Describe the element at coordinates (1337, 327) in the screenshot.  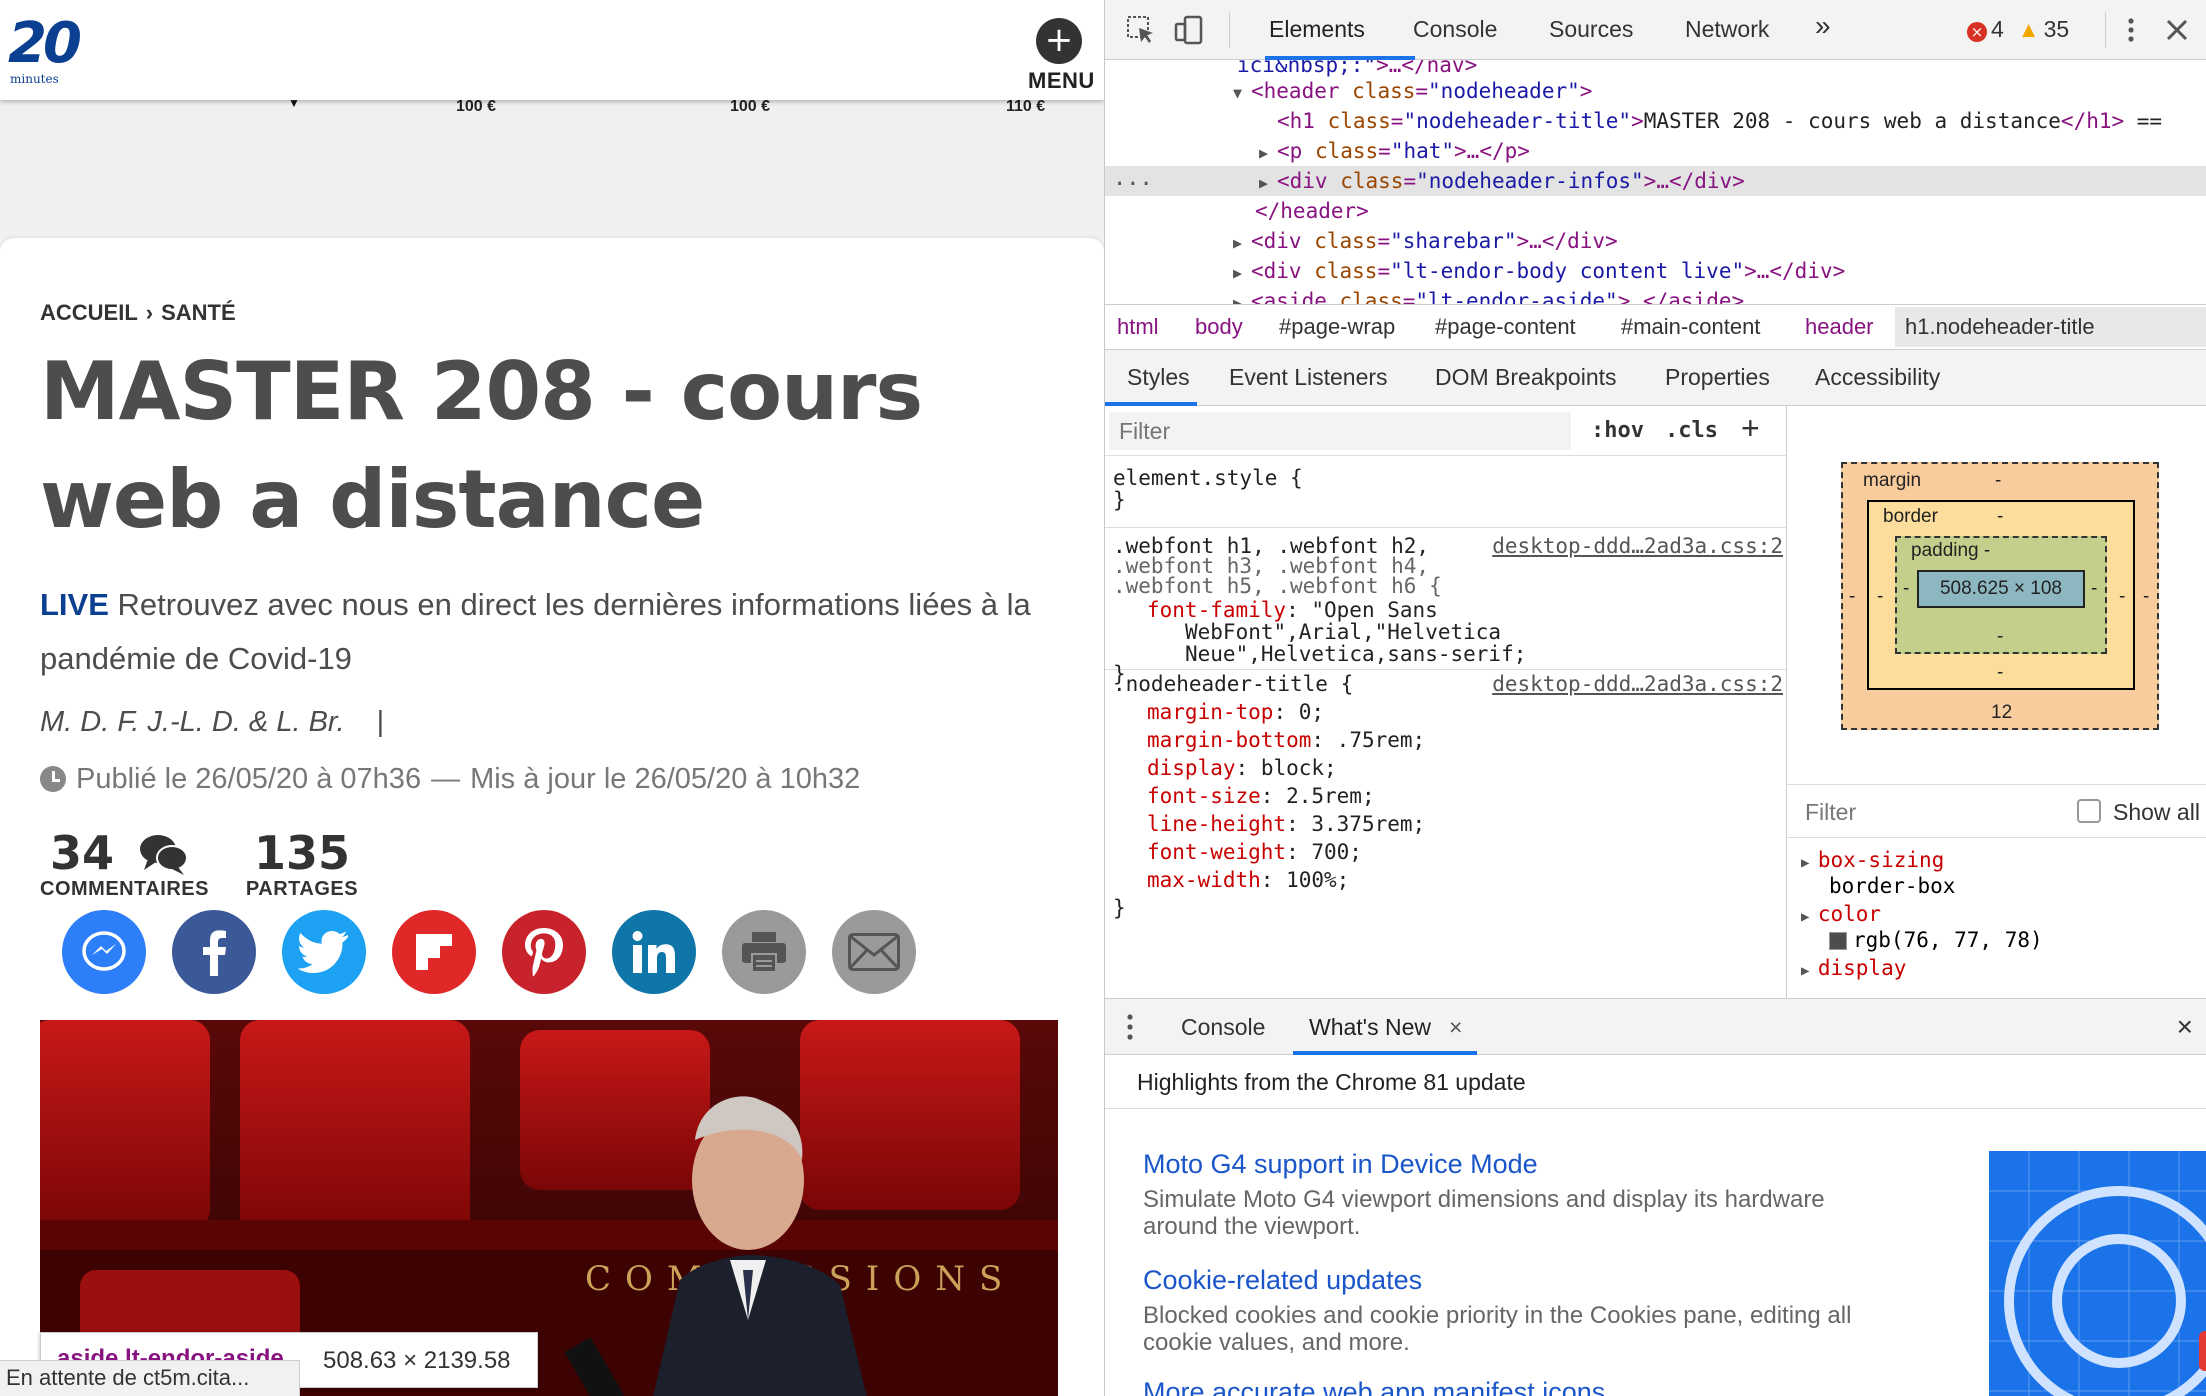
I see `crumb-page-wrap: #page-wrap` at that location.